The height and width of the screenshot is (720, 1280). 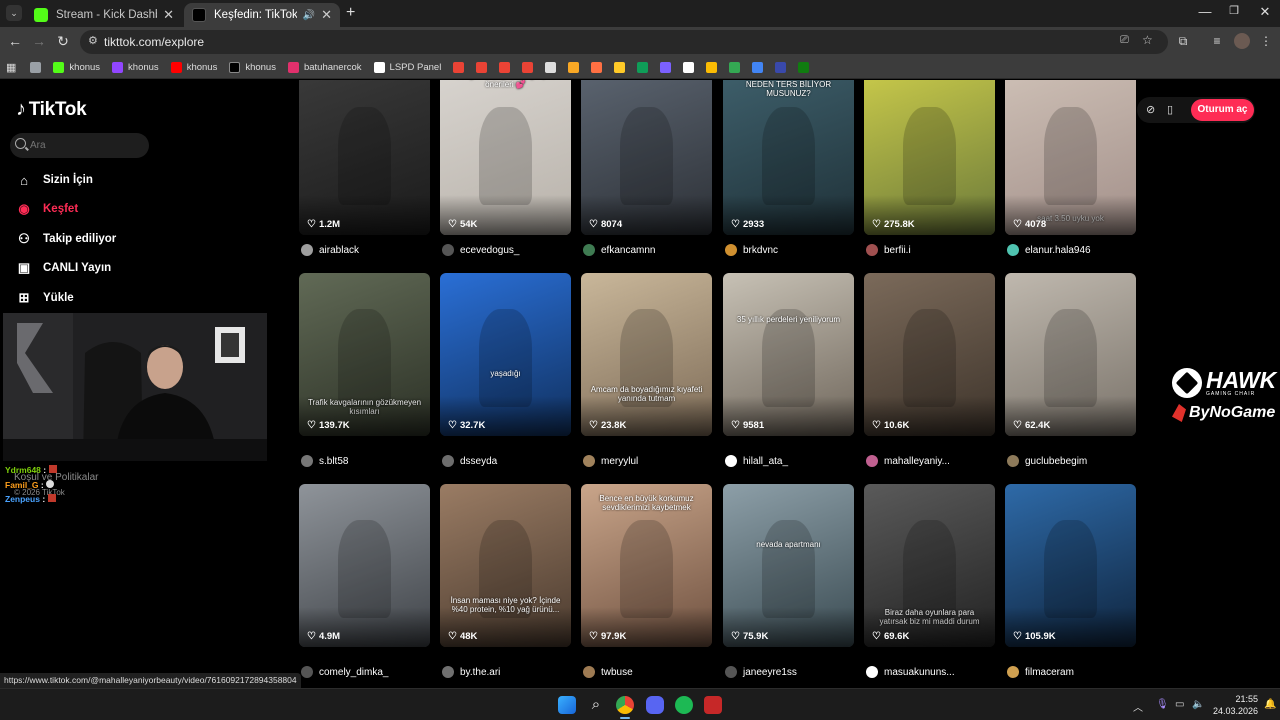 What do you see at coordinates (625, 705) in the screenshot?
I see `chrome-icon` at bounding box center [625, 705].